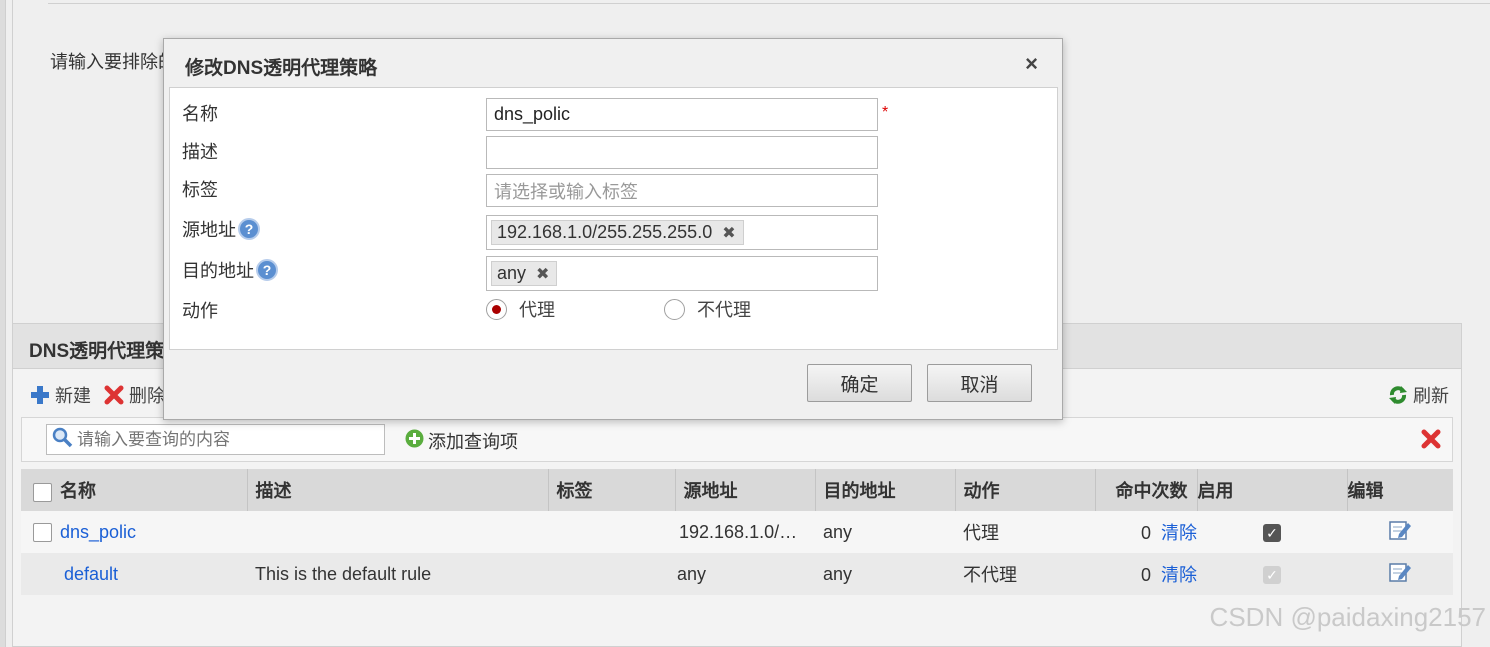  I want to click on src-address-tag: 192.168.1.0/255.255.255.0 ✖, so click(617, 232).